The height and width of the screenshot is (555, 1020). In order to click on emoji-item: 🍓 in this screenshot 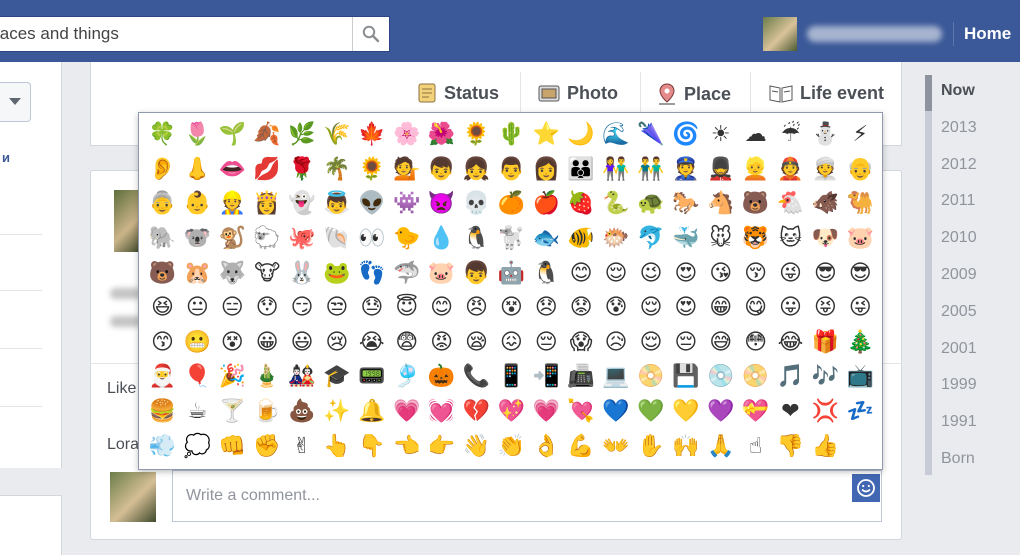, I will do `click(581, 204)`.